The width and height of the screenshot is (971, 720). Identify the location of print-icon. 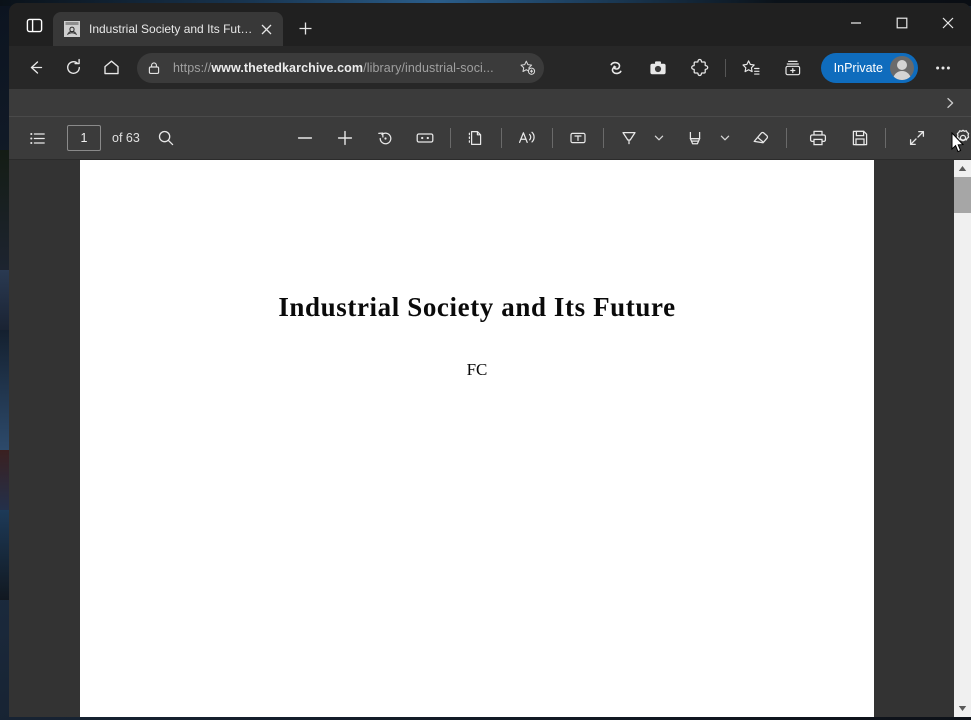
(818, 138).